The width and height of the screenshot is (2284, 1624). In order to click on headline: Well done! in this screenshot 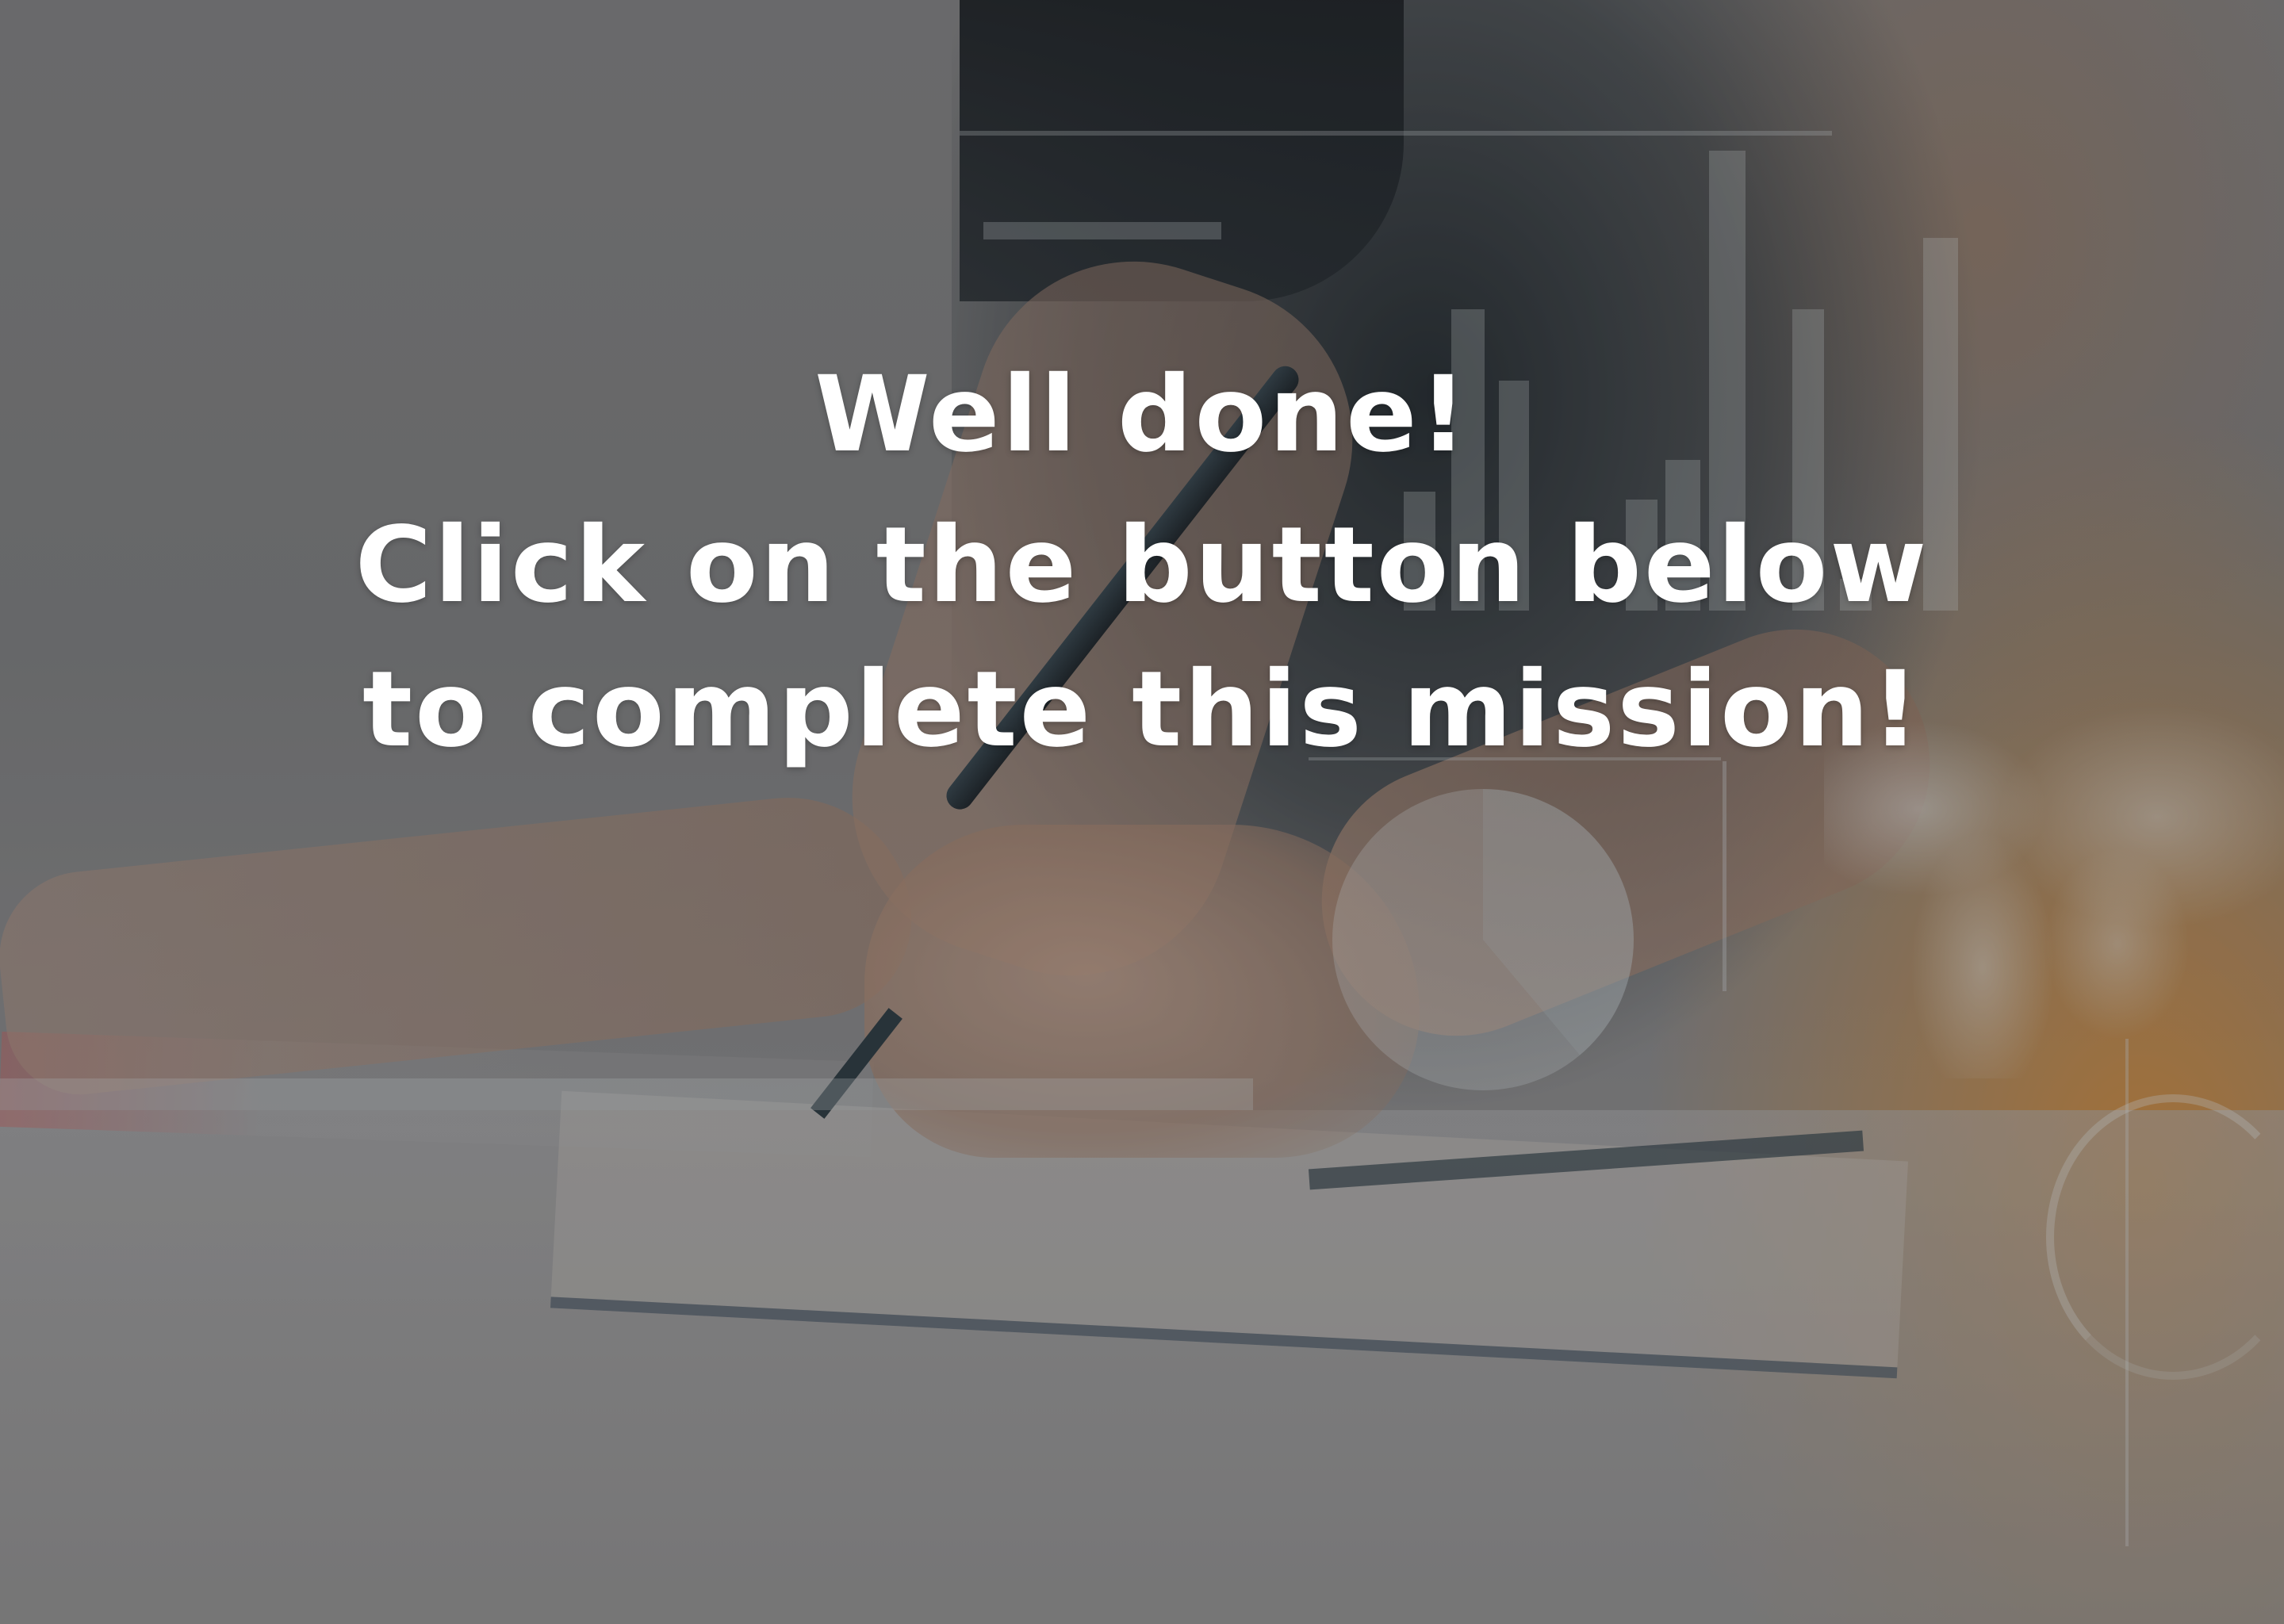, I will do `click(1142, 415)`.